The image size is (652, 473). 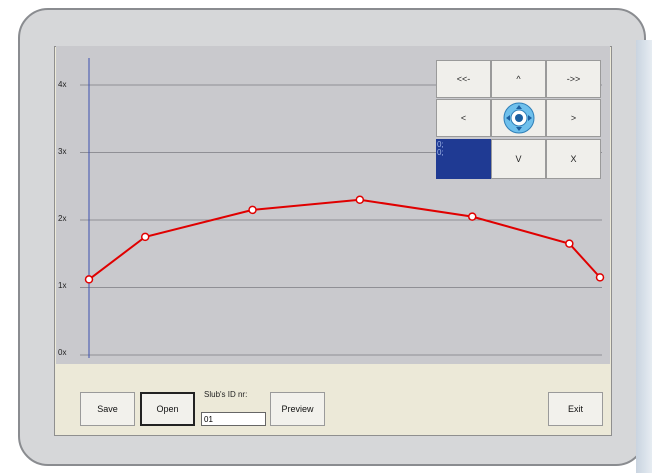 I want to click on rewind-label: <<-, so click(x=463, y=79).